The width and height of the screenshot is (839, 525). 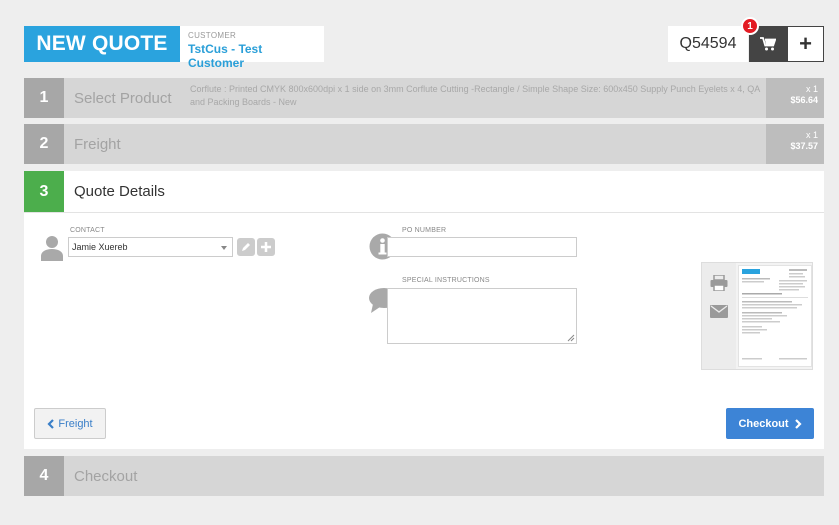 What do you see at coordinates (97, 144) in the screenshot?
I see `step-name: Freight` at bounding box center [97, 144].